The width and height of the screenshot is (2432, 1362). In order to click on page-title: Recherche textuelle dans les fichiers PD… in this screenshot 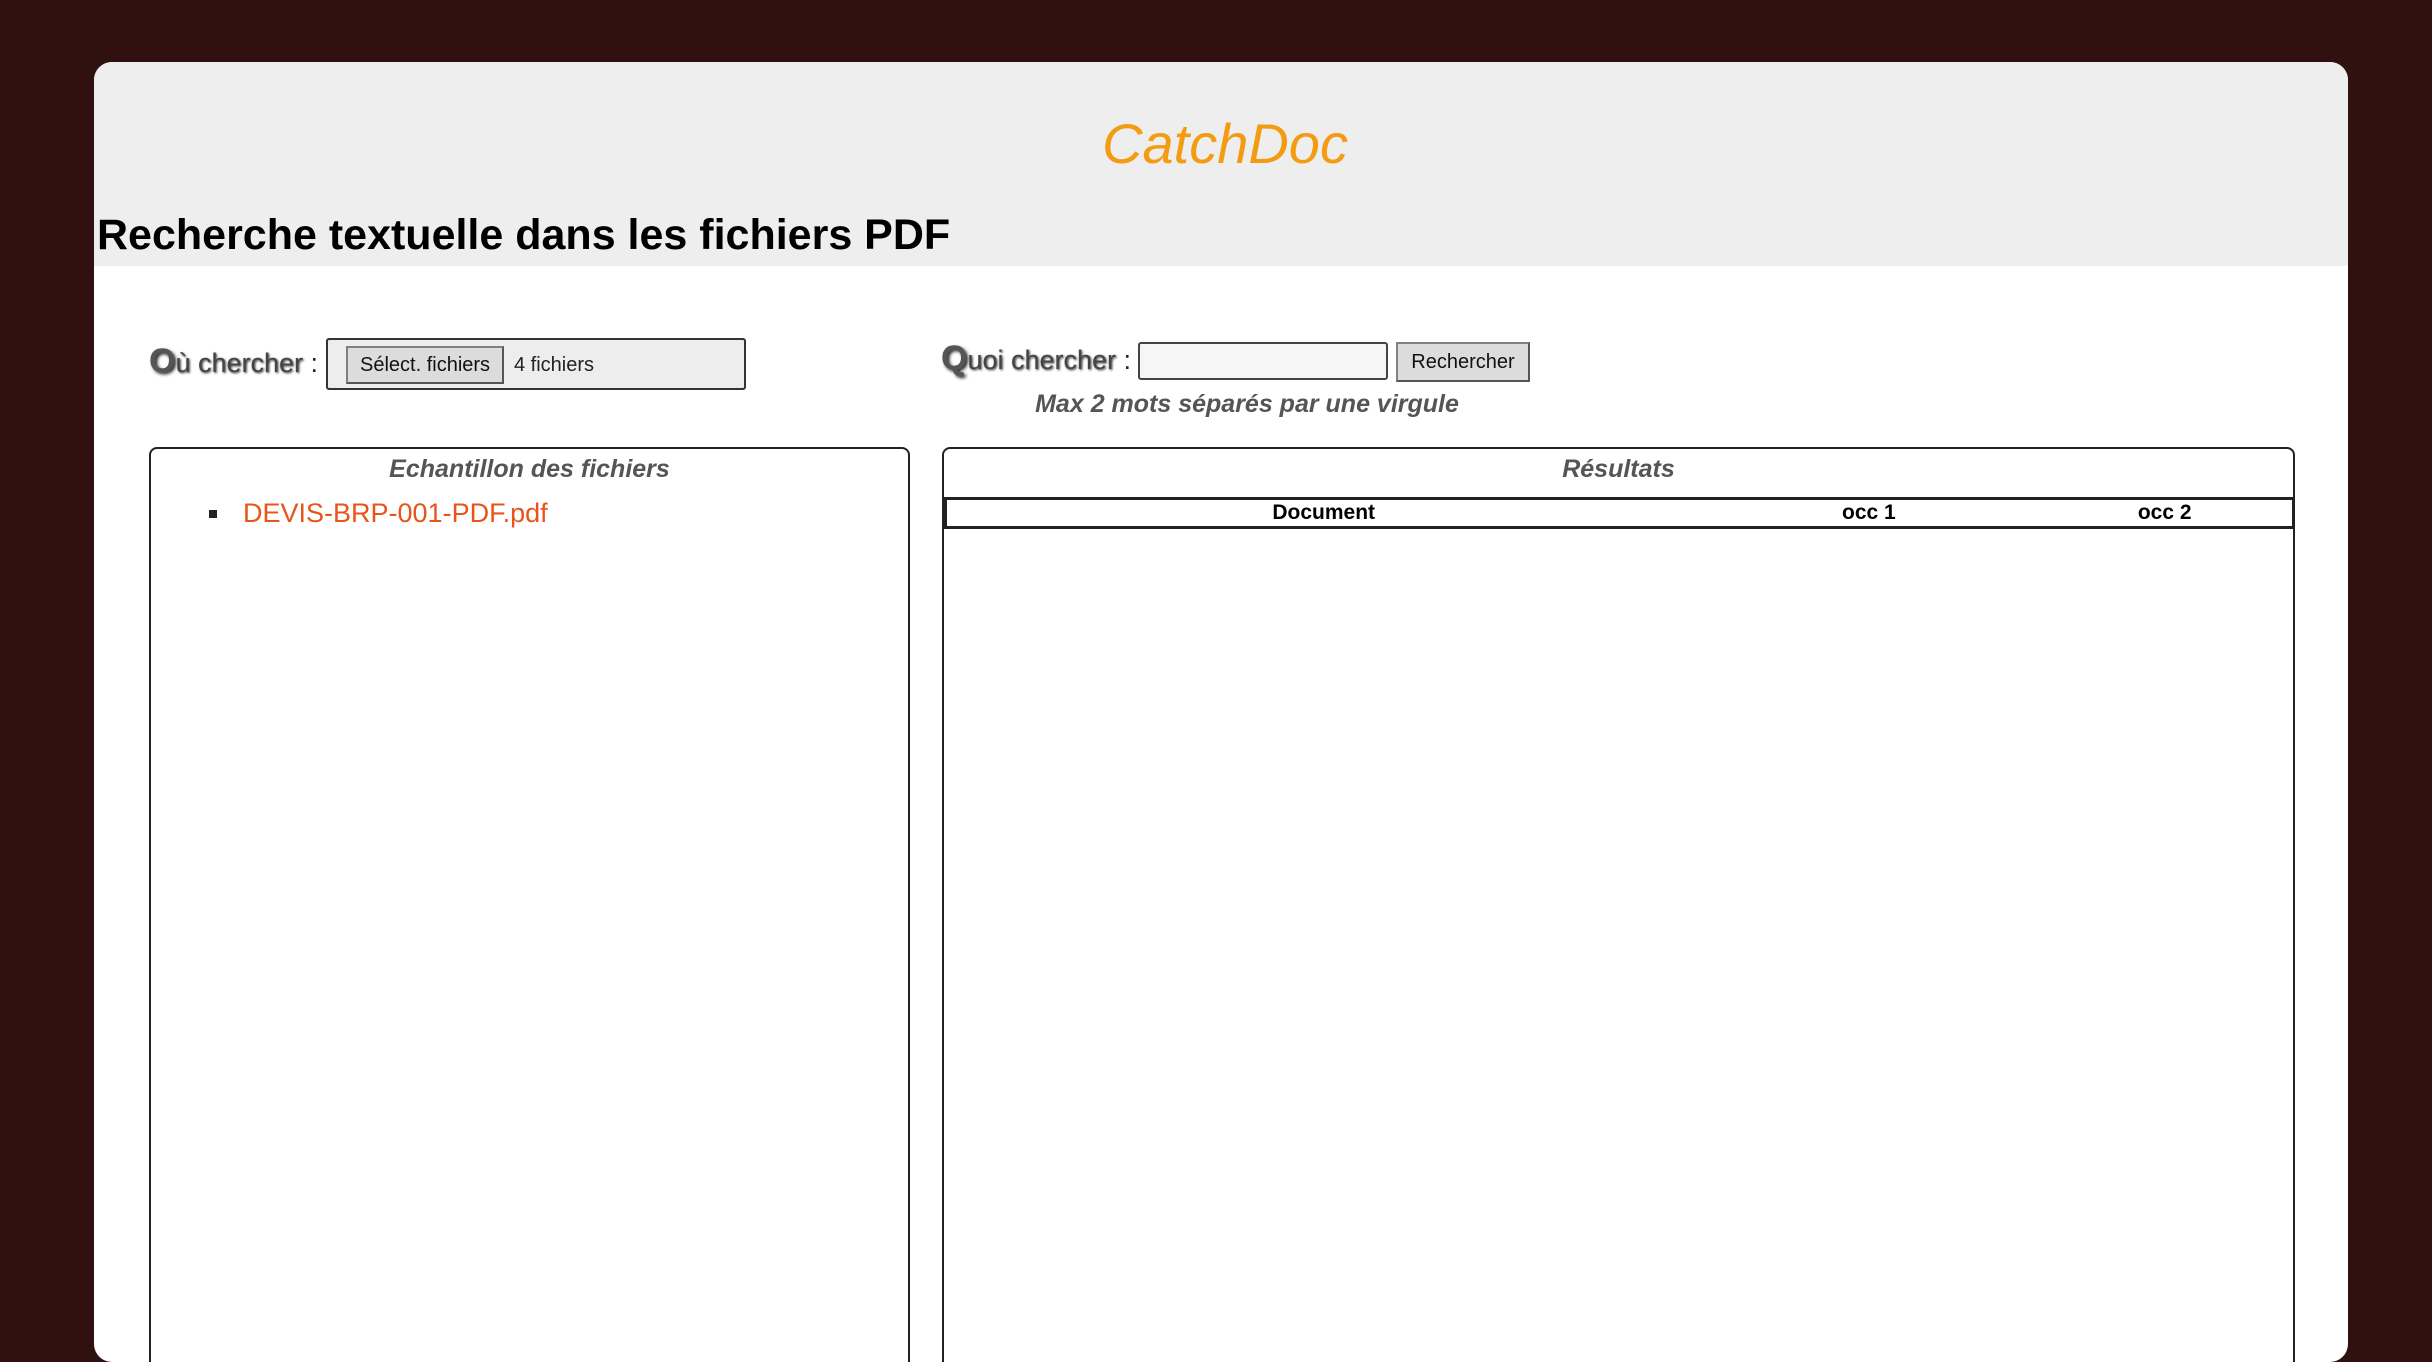, I will do `click(524, 235)`.